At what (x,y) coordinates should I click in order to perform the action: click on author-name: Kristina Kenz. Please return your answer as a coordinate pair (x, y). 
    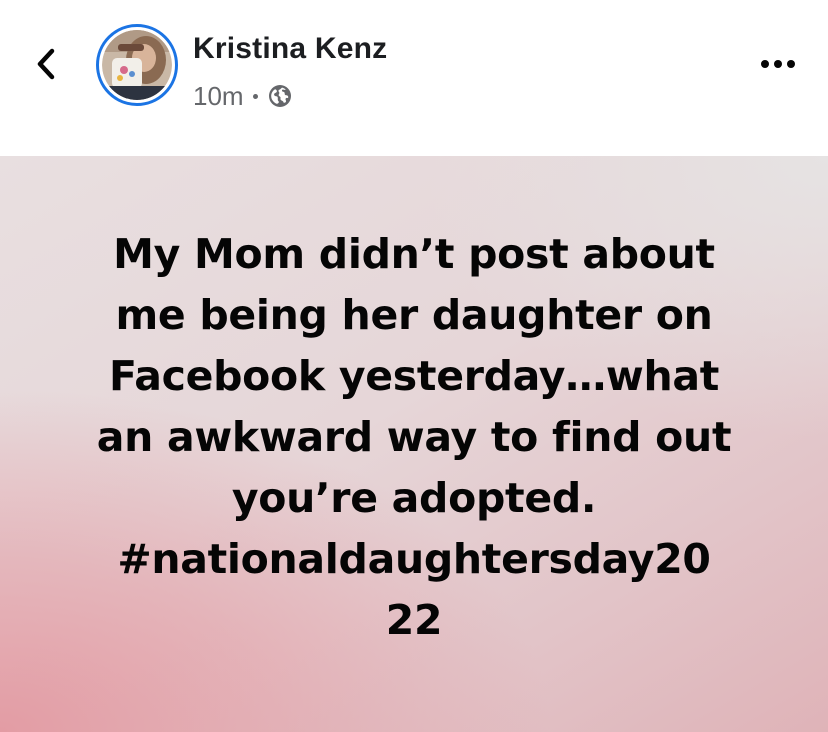
    Looking at the image, I should click on (290, 49).